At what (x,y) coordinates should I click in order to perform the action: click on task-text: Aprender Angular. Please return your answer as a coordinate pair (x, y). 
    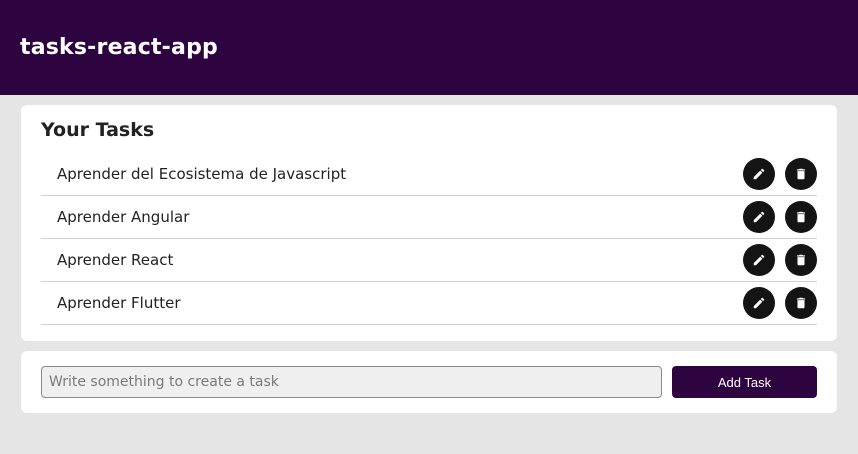
    Looking at the image, I should click on (123, 217).